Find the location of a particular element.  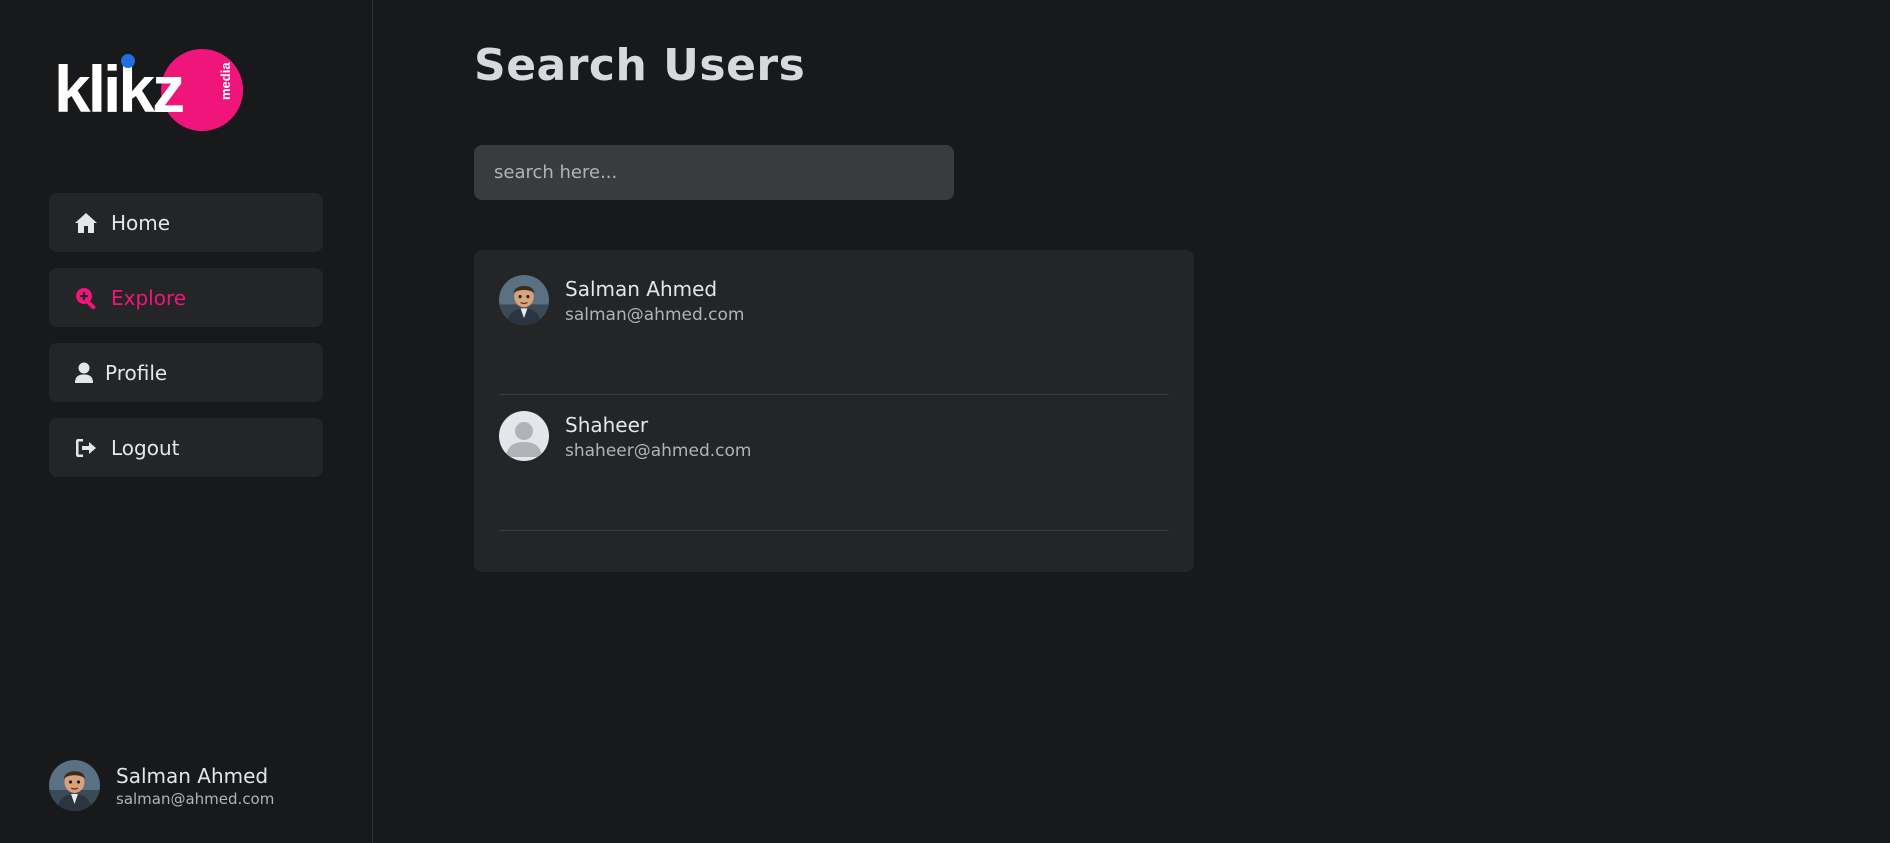

sidebar-item-profile: Profile is located at coordinates (186, 372).